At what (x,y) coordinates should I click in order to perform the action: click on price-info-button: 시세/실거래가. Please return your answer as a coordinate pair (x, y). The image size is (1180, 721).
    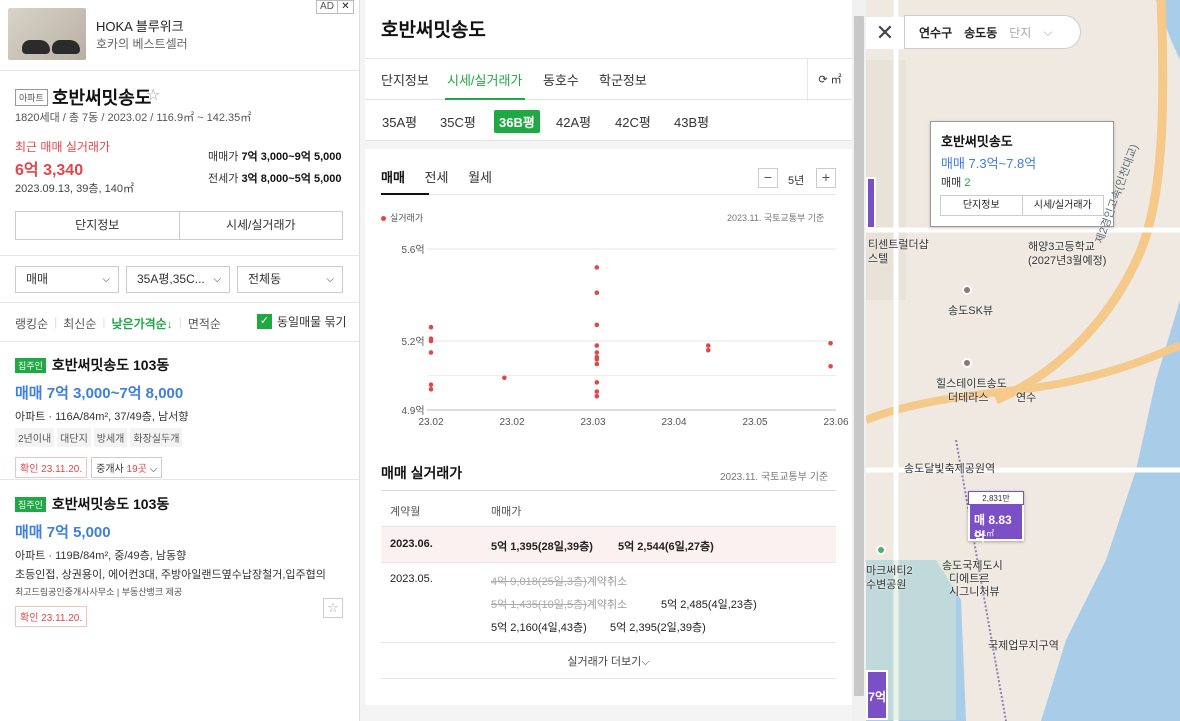
    Looking at the image, I should click on (260, 225).